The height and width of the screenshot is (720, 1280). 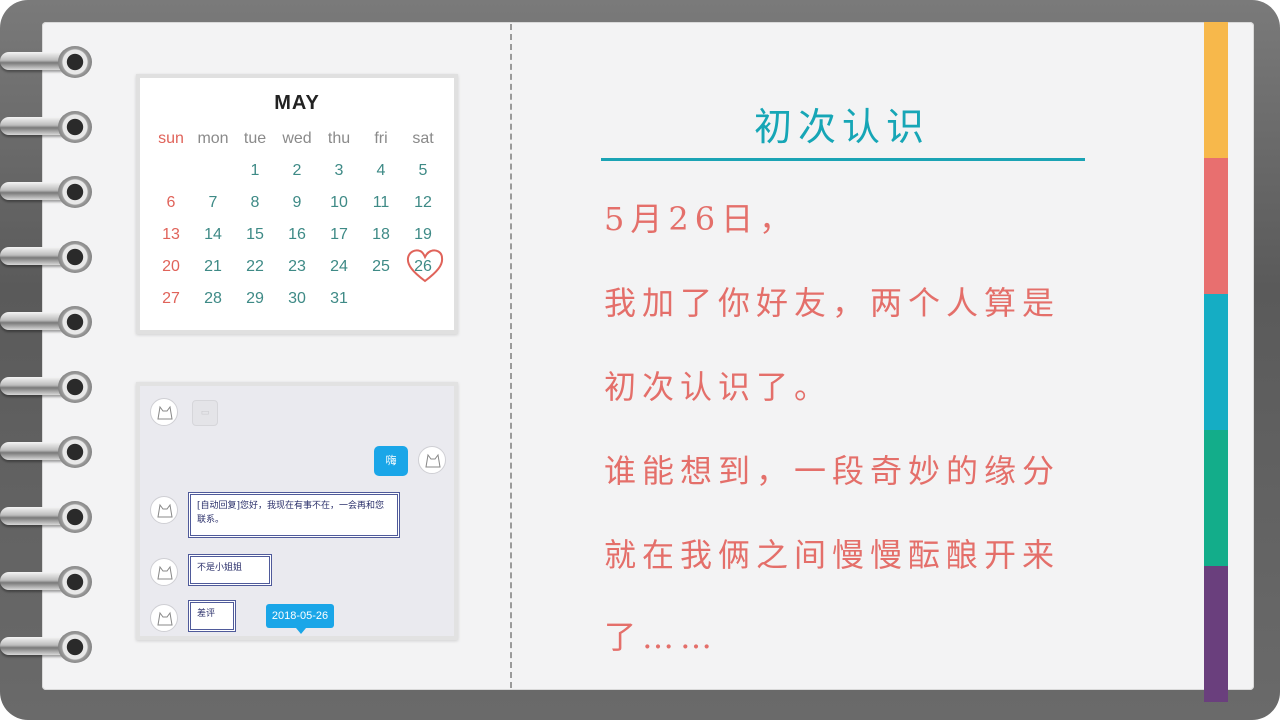 What do you see at coordinates (297, 103) in the screenshot?
I see `calendar-month-title: MAY` at bounding box center [297, 103].